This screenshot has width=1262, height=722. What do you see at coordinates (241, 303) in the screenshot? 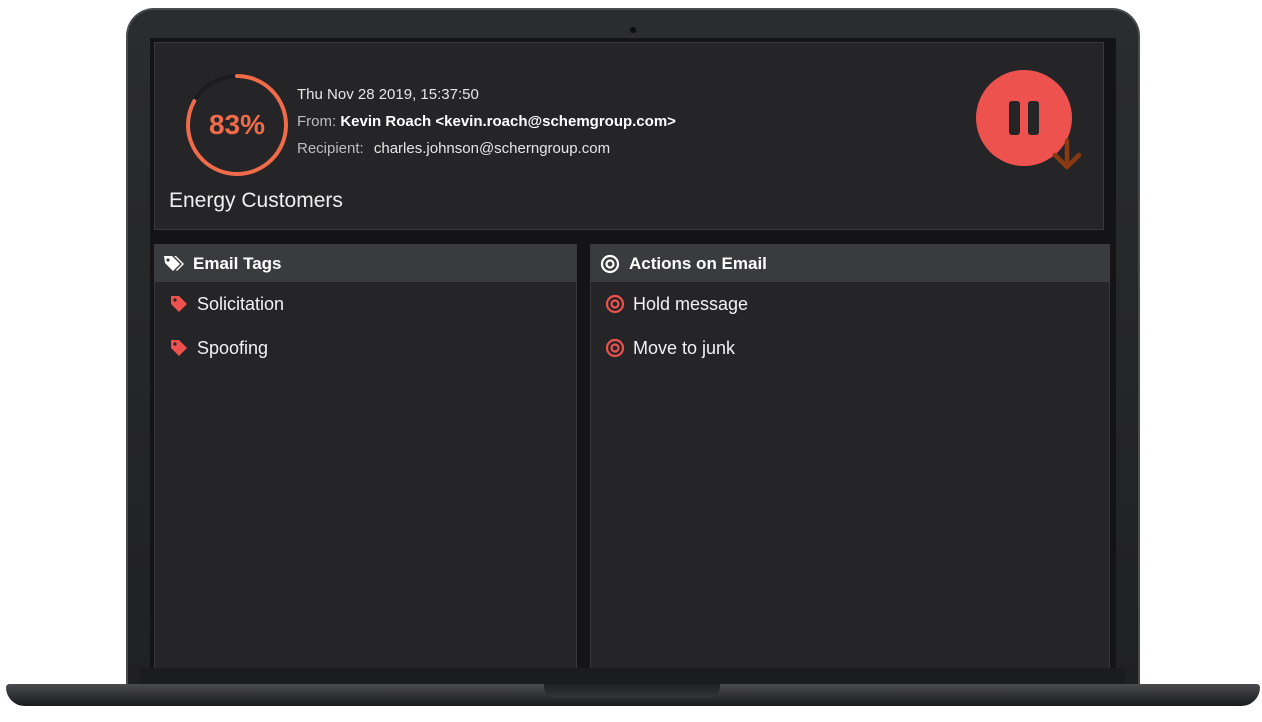
I see `tag-label: Solicitation` at bounding box center [241, 303].